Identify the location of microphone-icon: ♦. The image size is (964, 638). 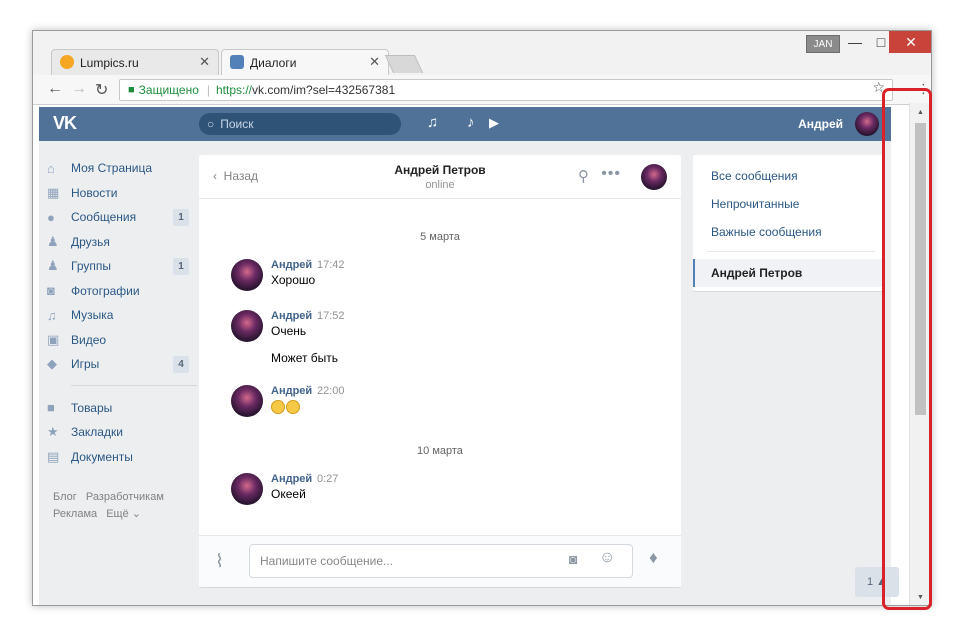
(653, 558).